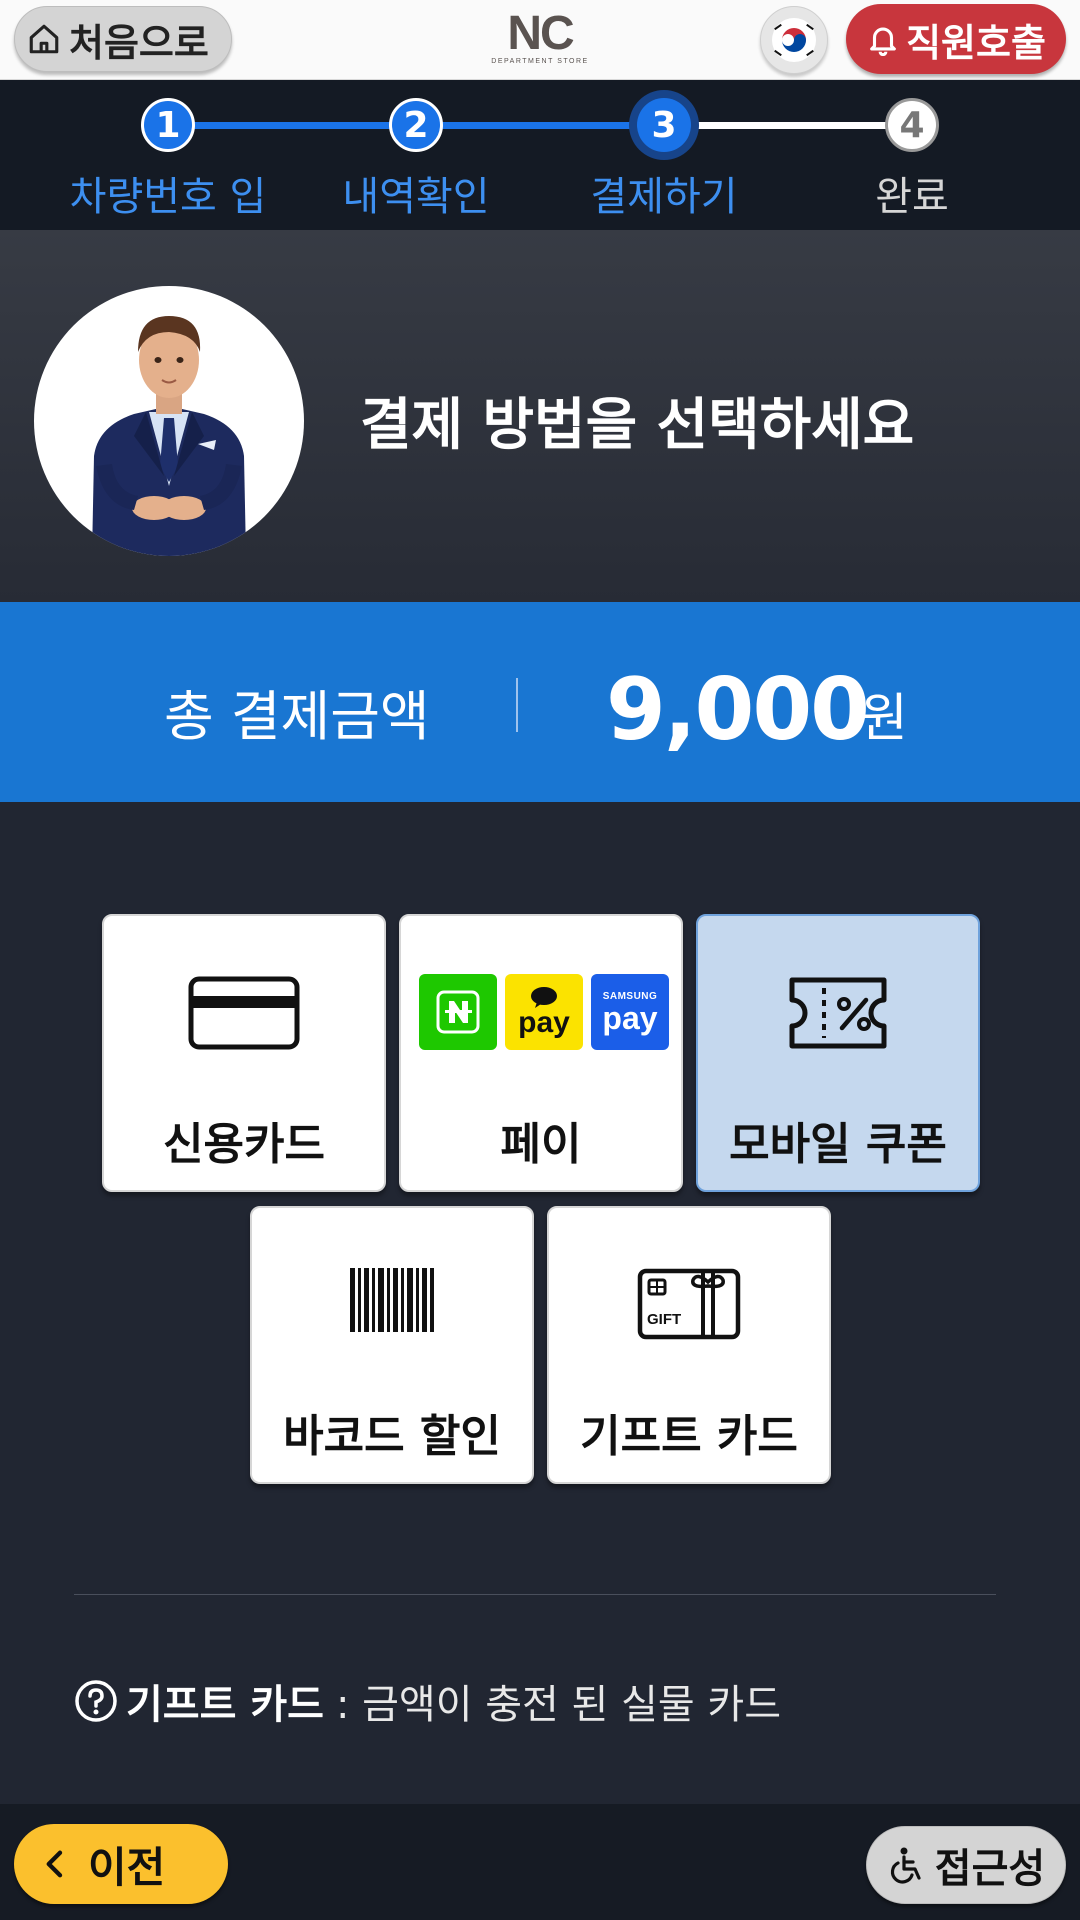  Describe the element at coordinates (884, 719) in the screenshot. I see `total-amount-unit: 원` at that location.